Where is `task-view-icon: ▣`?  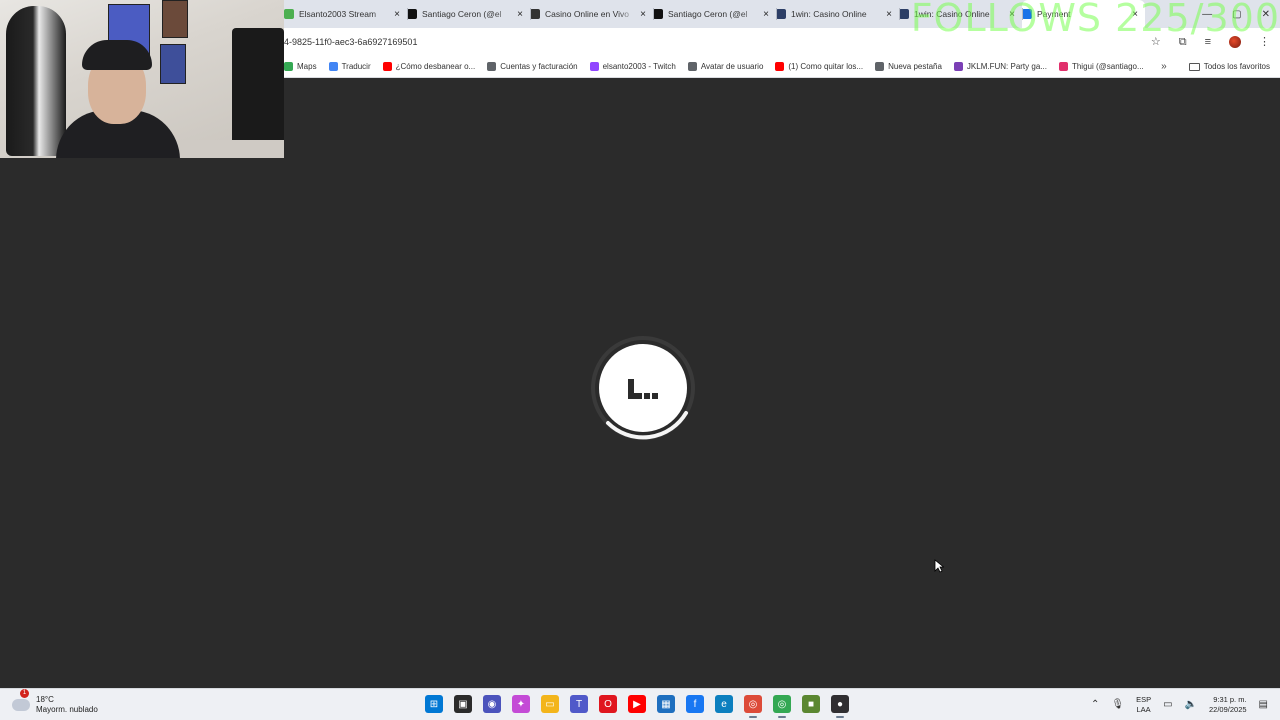
task-view-icon: ▣ is located at coordinates (463, 704).